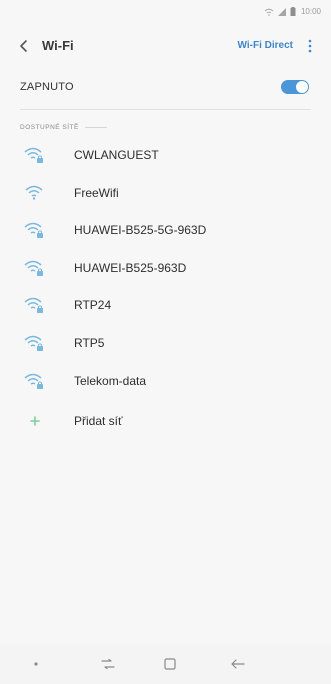  What do you see at coordinates (49, 127) in the screenshot?
I see `section-title: DOSTUPNÉ SÍTĚ` at bounding box center [49, 127].